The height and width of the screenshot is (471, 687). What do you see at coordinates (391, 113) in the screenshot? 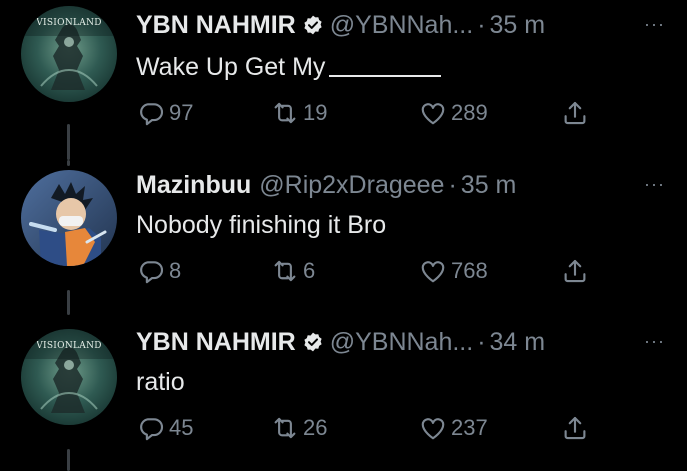
I see `tweet-actions: 97 19 289` at bounding box center [391, 113].